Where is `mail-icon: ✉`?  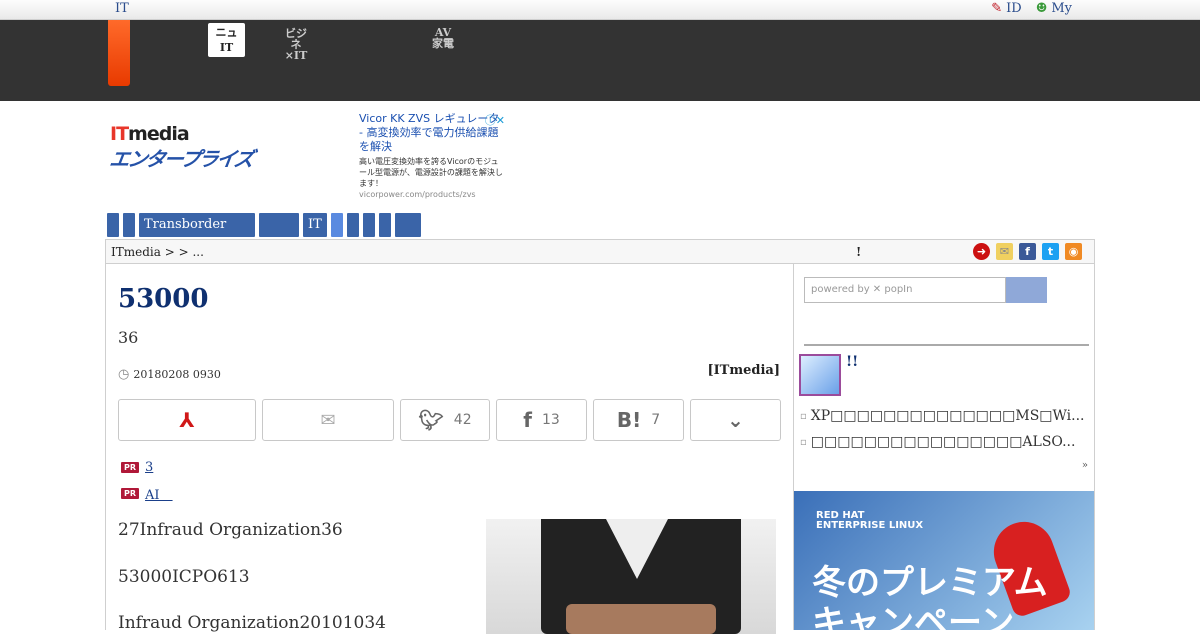
mail-icon: ✉ is located at coordinates (1004, 251).